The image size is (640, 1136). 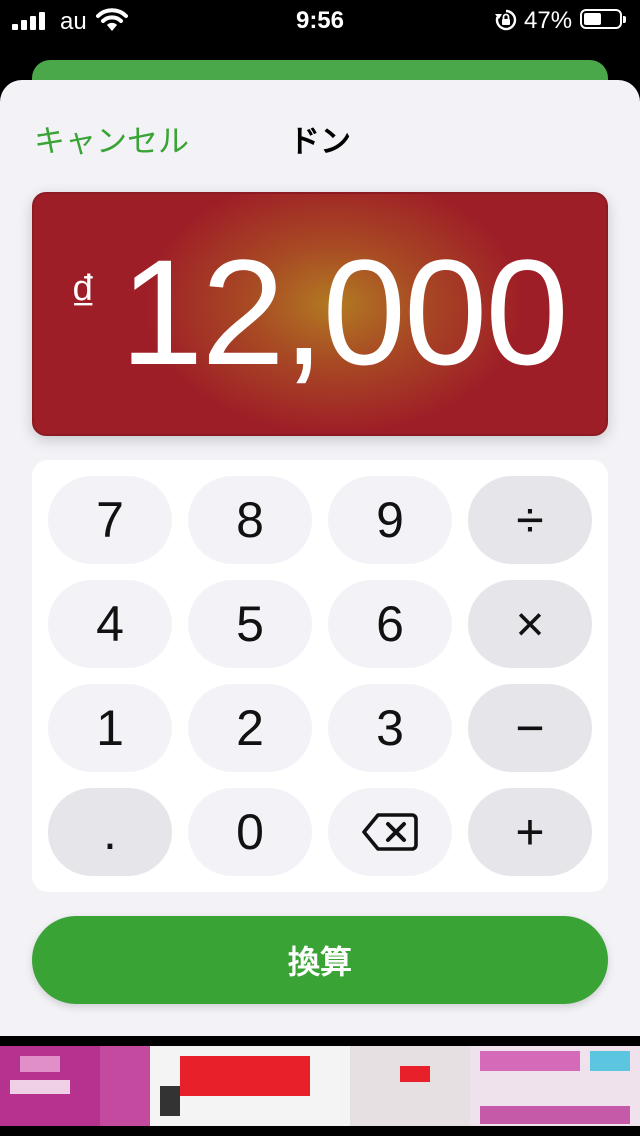 I want to click on key-2: 2, so click(x=250, y=728).